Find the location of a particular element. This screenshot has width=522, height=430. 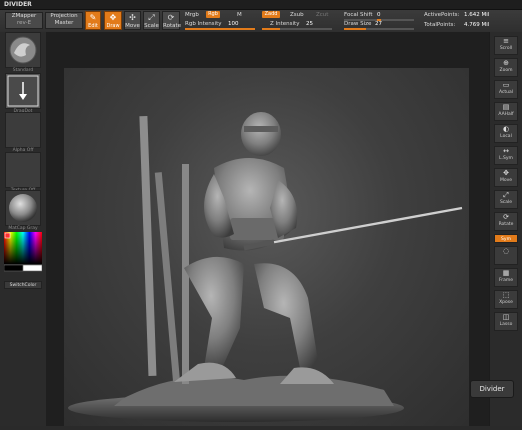

scroll-label: Scroll is located at coordinates (506, 48).